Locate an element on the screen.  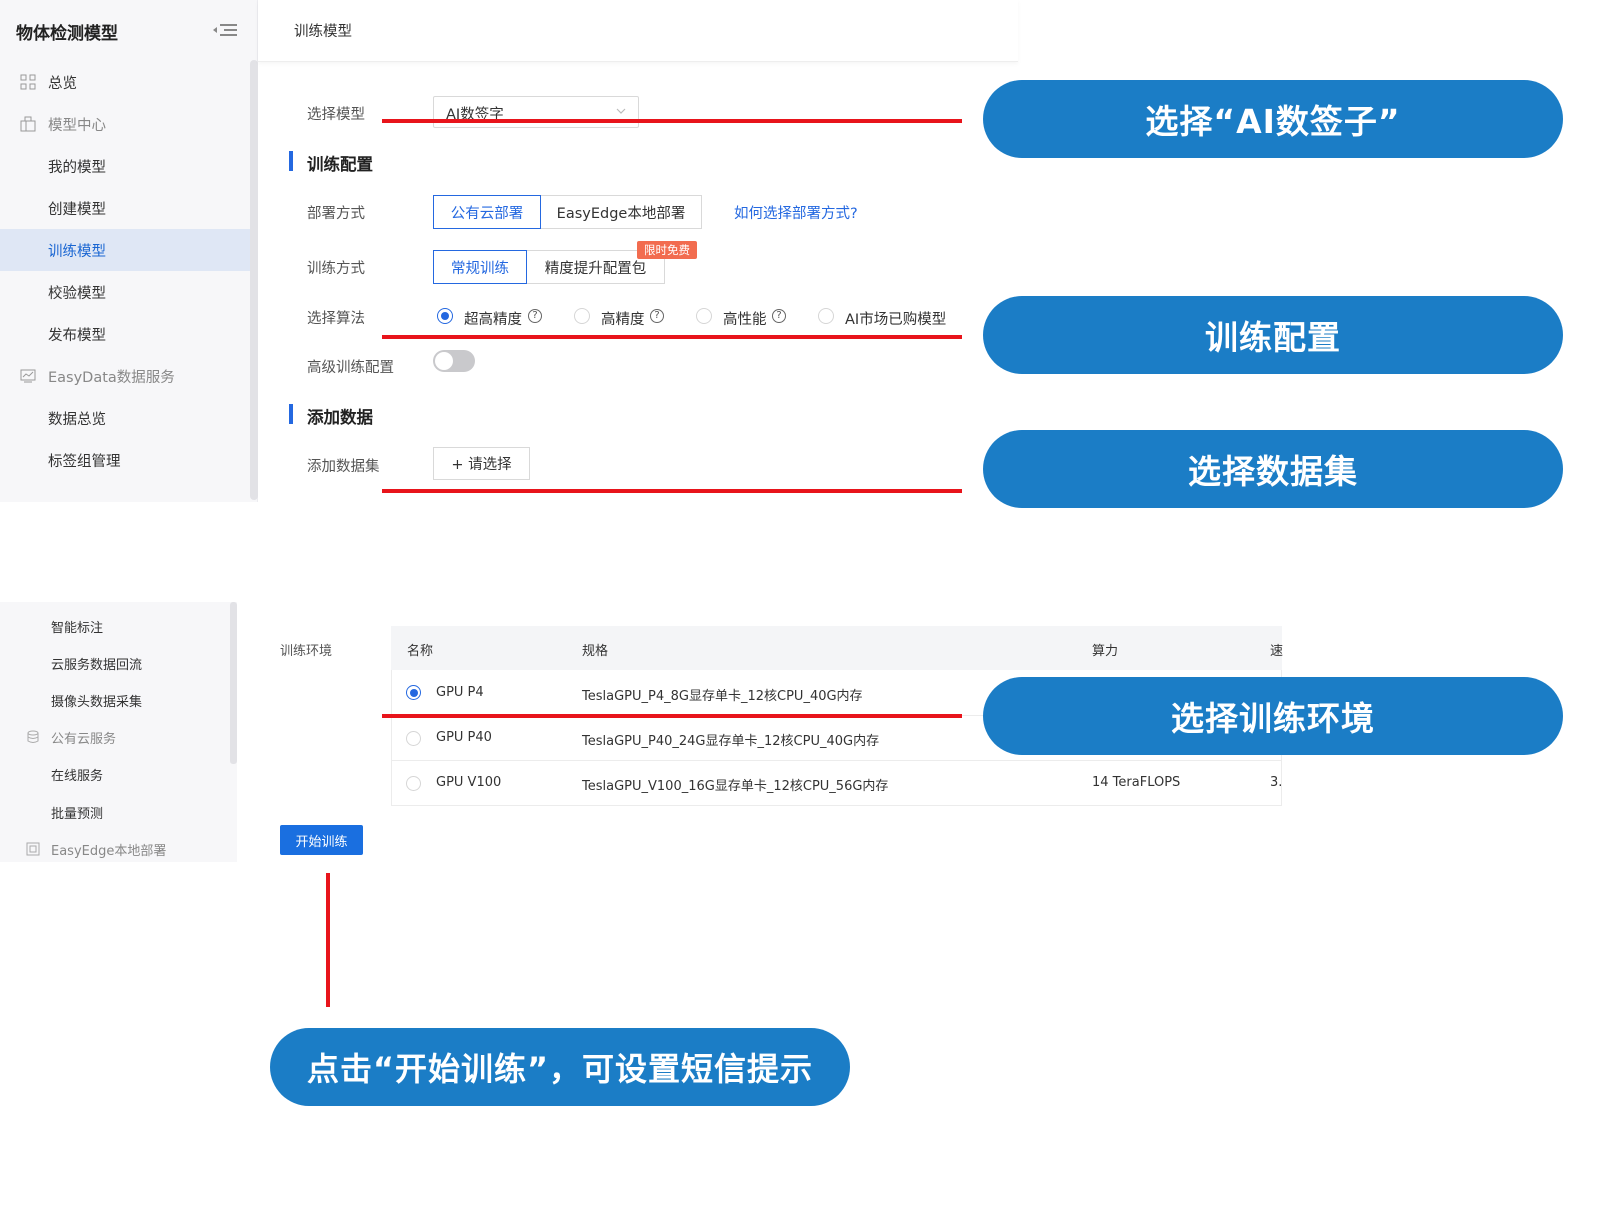
callout-start-training: 点击“开始训练”，可设置短信提示 is located at coordinates (560, 1067).